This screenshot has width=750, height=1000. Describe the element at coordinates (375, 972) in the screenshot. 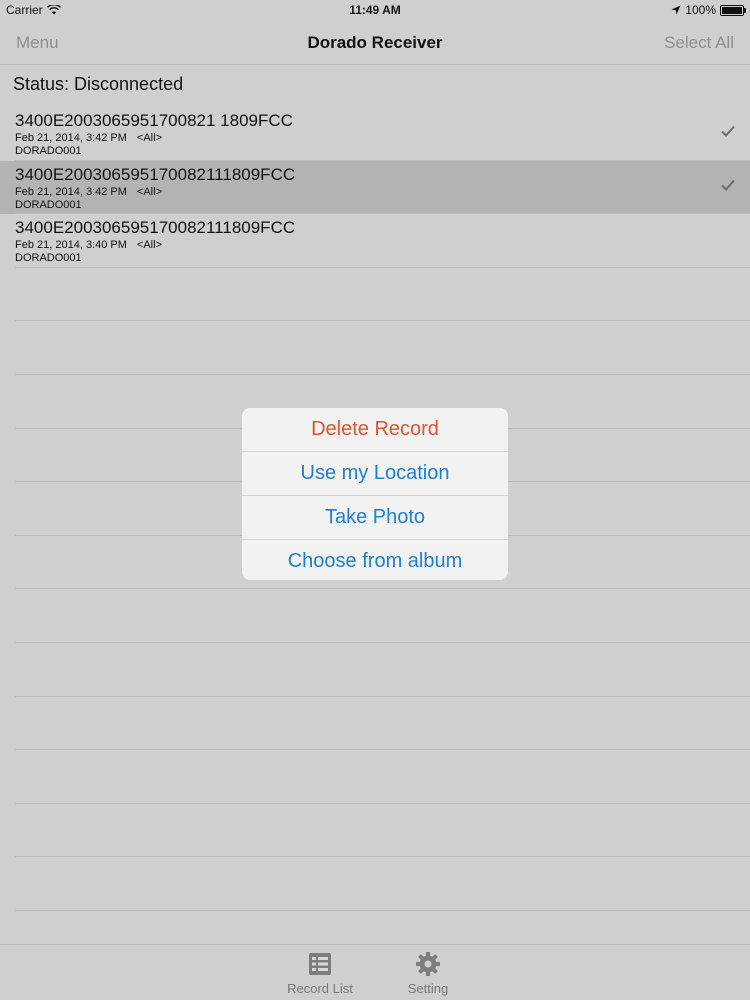

I see `tab-bar: Record List Setting` at that location.